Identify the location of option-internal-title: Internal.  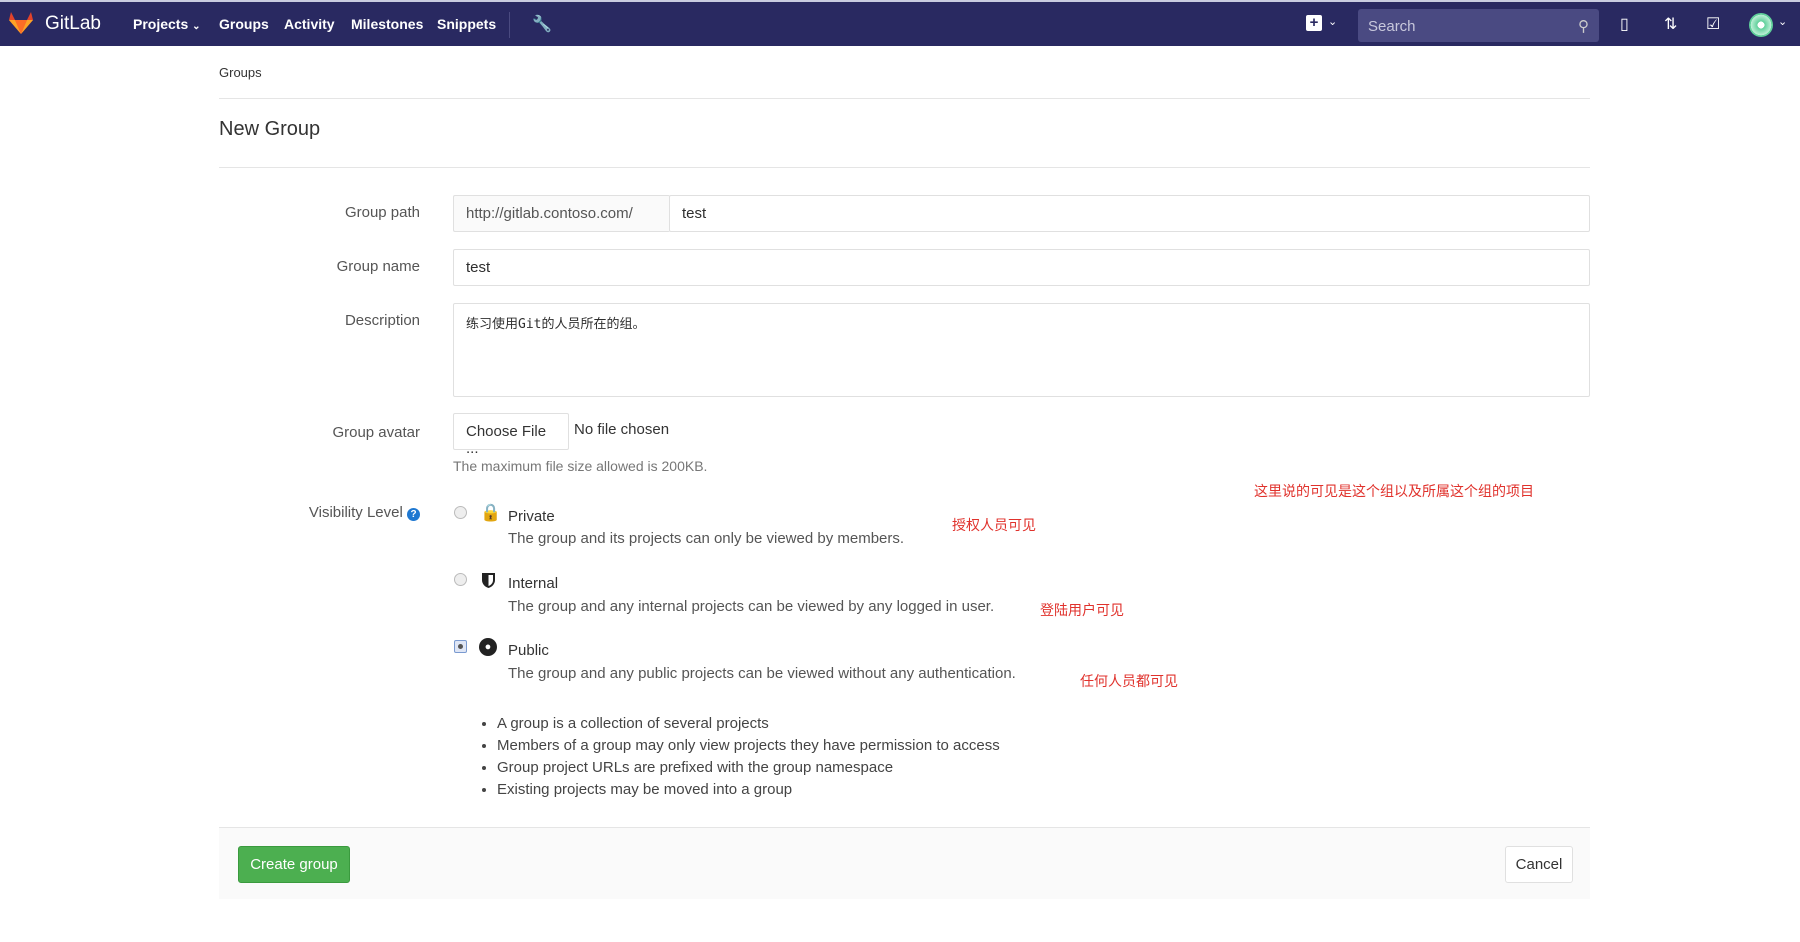
(533, 583).